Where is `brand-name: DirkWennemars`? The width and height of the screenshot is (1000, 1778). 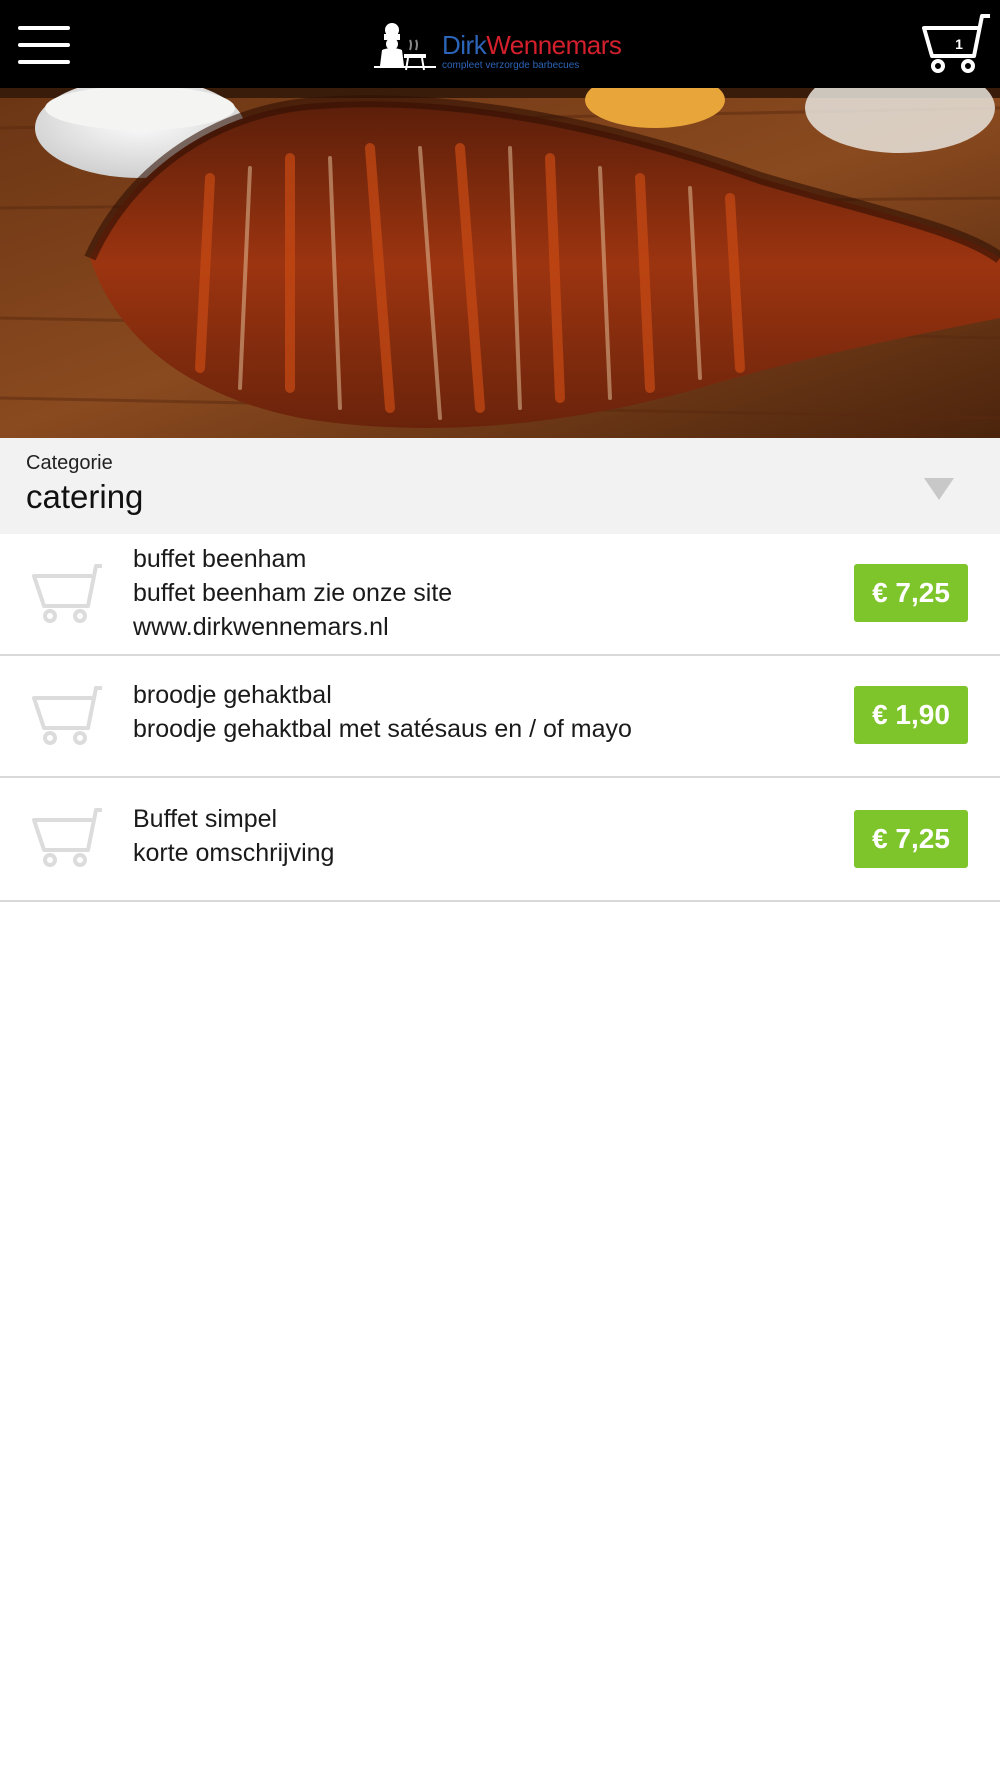 brand-name: DirkWennemars is located at coordinates (532, 45).